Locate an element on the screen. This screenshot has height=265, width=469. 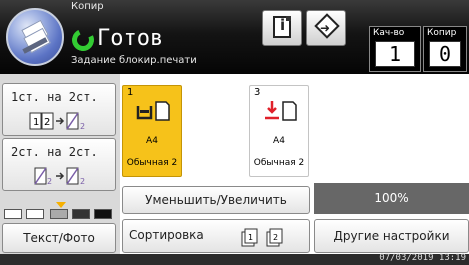
tray-3-paper-type: Обычная 2 is located at coordinates (279, 163).